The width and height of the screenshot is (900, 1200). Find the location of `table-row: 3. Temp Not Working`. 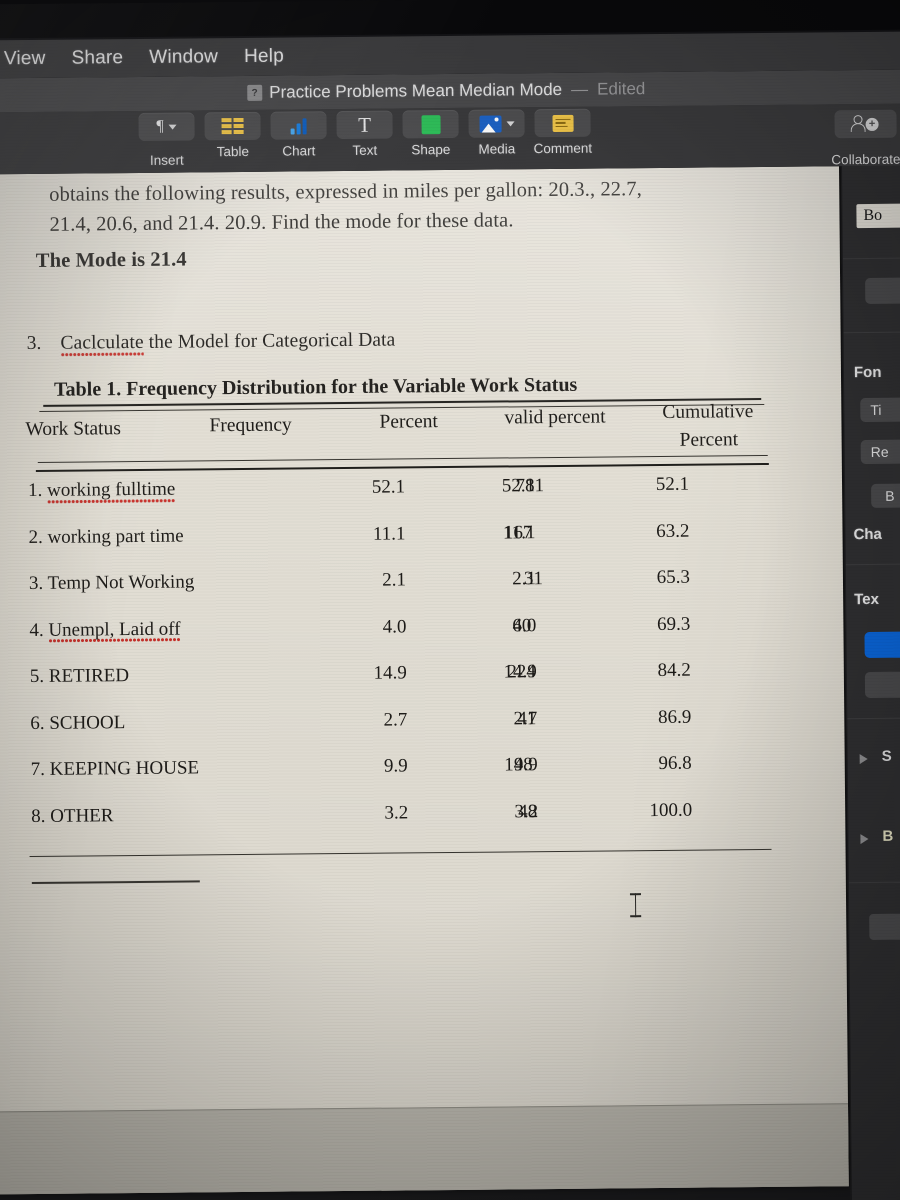

table-row: 3. Temp Not Working is located at coordinates (112, 583).